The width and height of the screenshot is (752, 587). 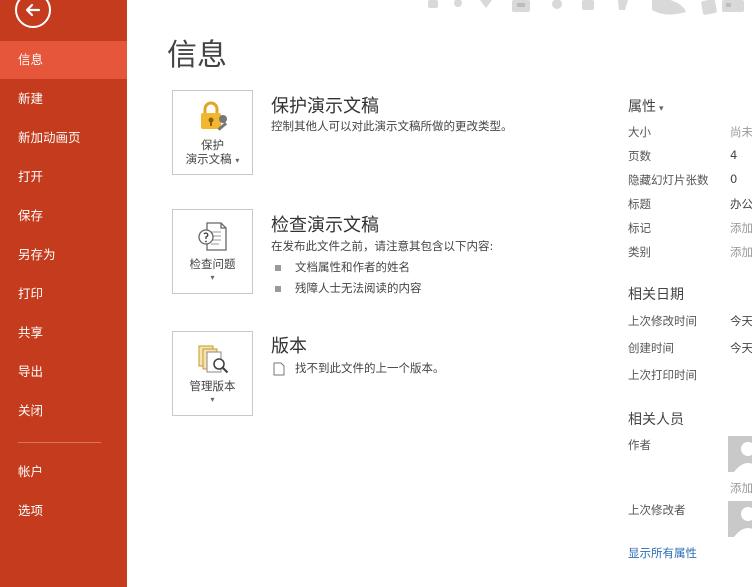 I want to click on prop-value-hidden-slides: 0, so click(x=734, y=179).